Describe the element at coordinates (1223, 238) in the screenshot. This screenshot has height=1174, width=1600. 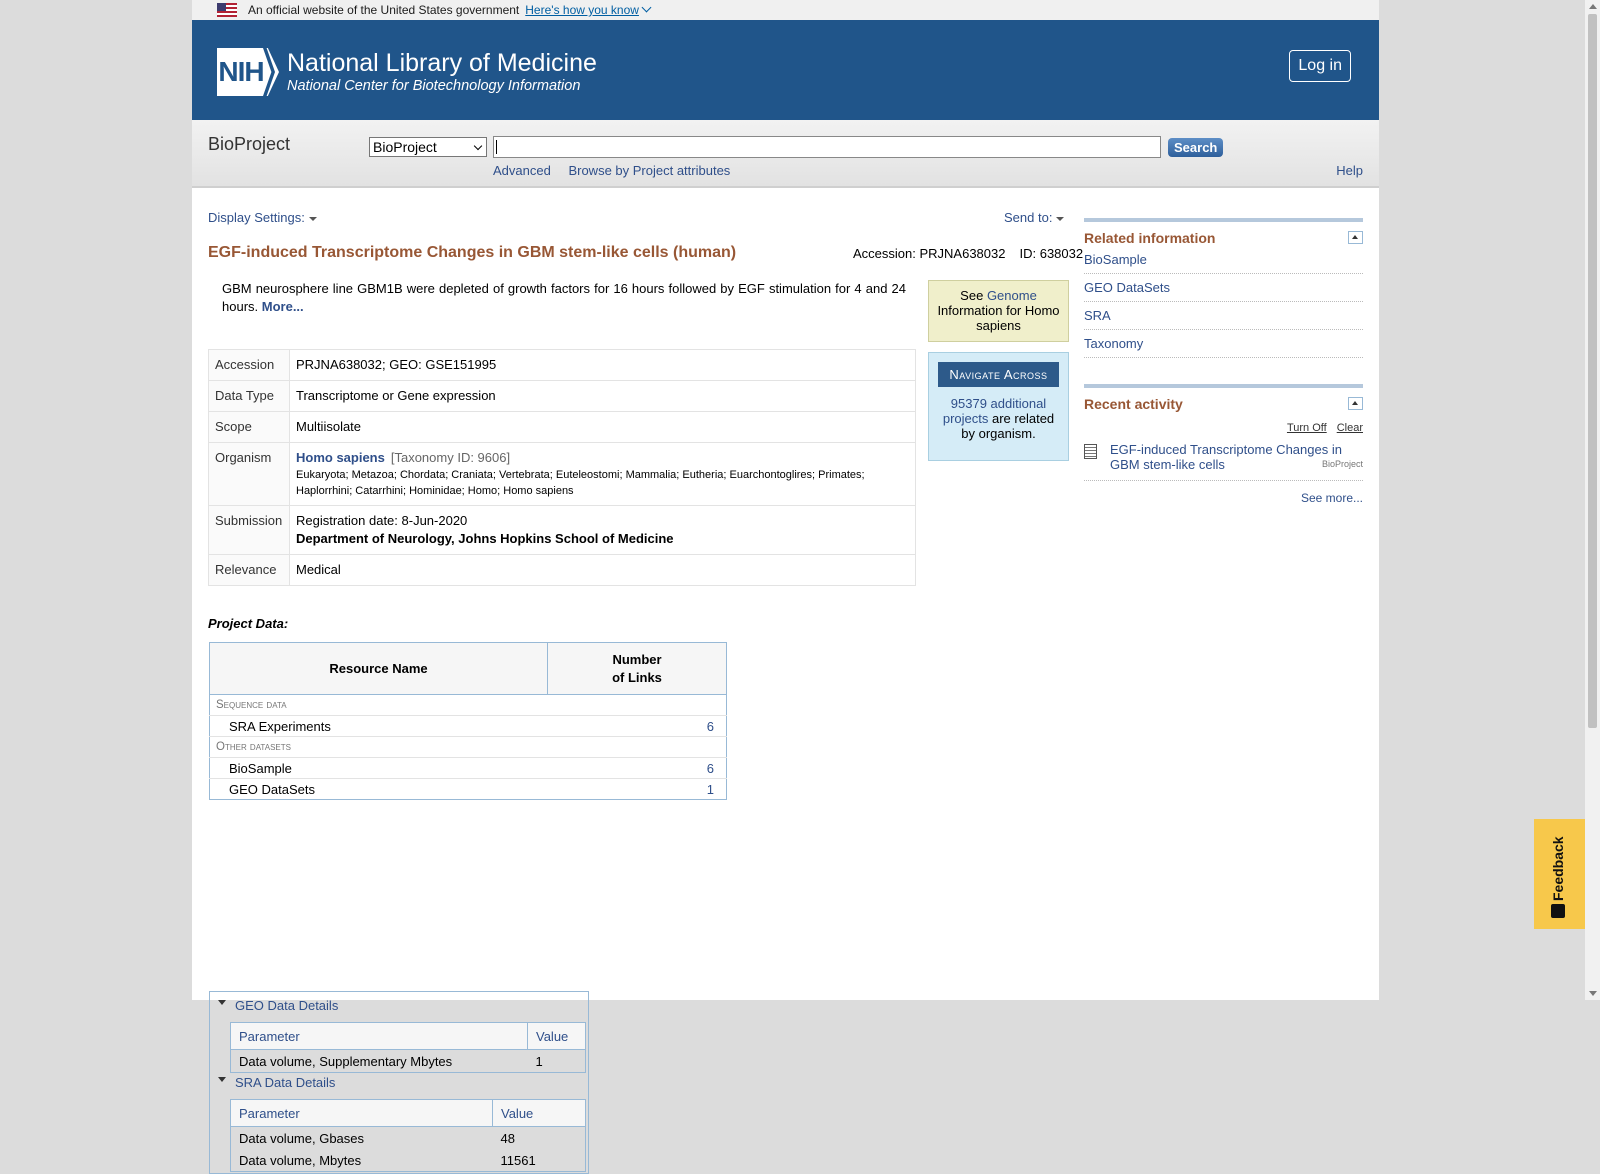
I see `related-information-title: Related information` at that location.